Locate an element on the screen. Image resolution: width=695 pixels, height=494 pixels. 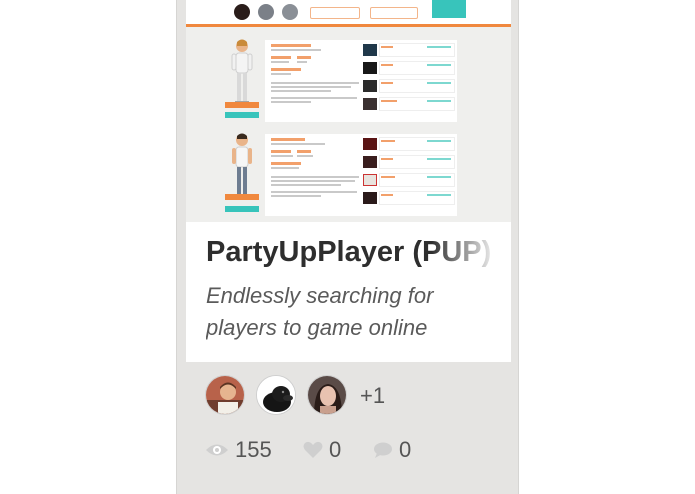
views-count: 155 is located at coordinates (253, 449).